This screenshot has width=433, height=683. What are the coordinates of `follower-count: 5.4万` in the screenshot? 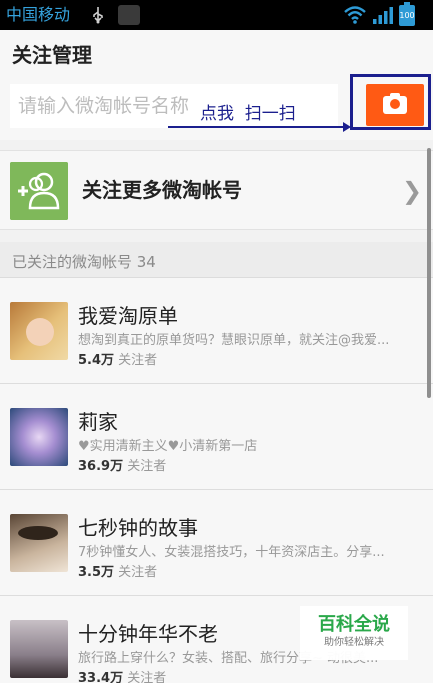 It's located at (96, 360).